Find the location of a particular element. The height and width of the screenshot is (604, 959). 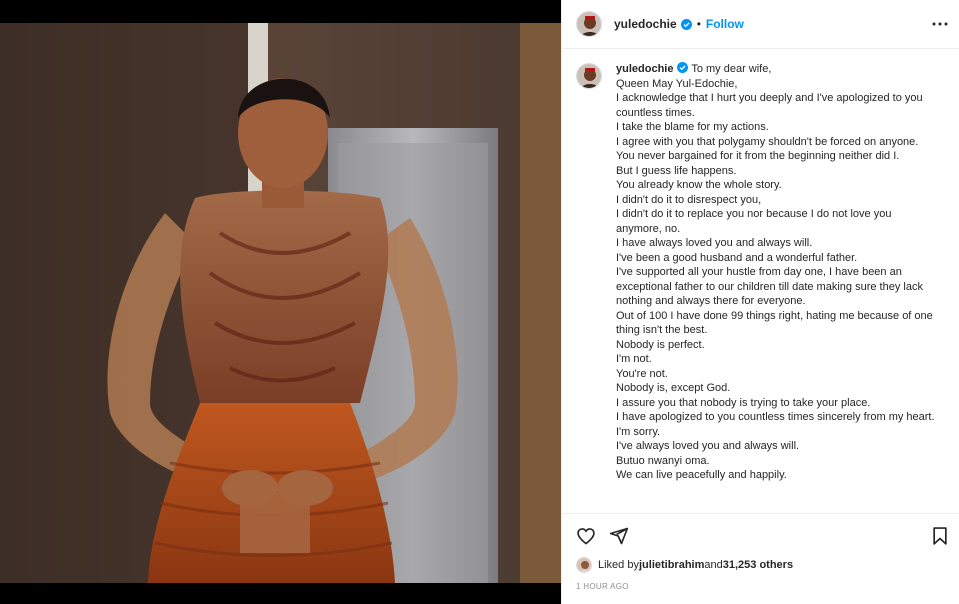

post-header: yuledochie • Follow is located at coordinates (760, 24).